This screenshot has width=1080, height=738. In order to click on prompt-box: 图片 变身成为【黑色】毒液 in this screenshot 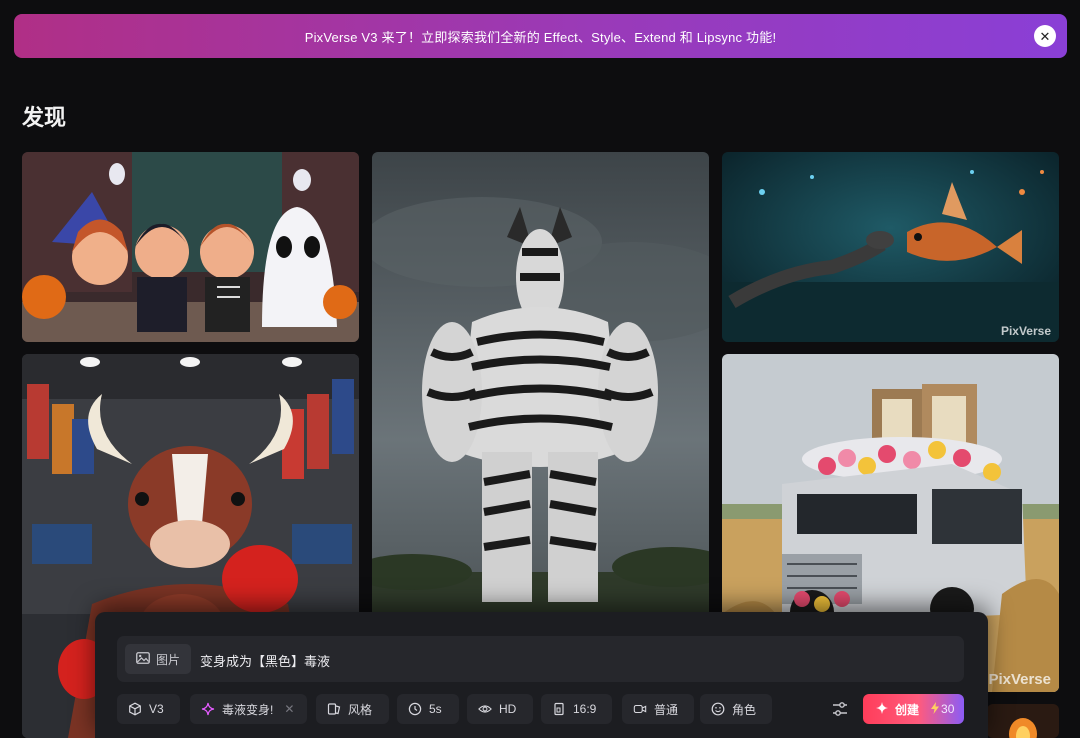, I will do `click(540, 659)`.